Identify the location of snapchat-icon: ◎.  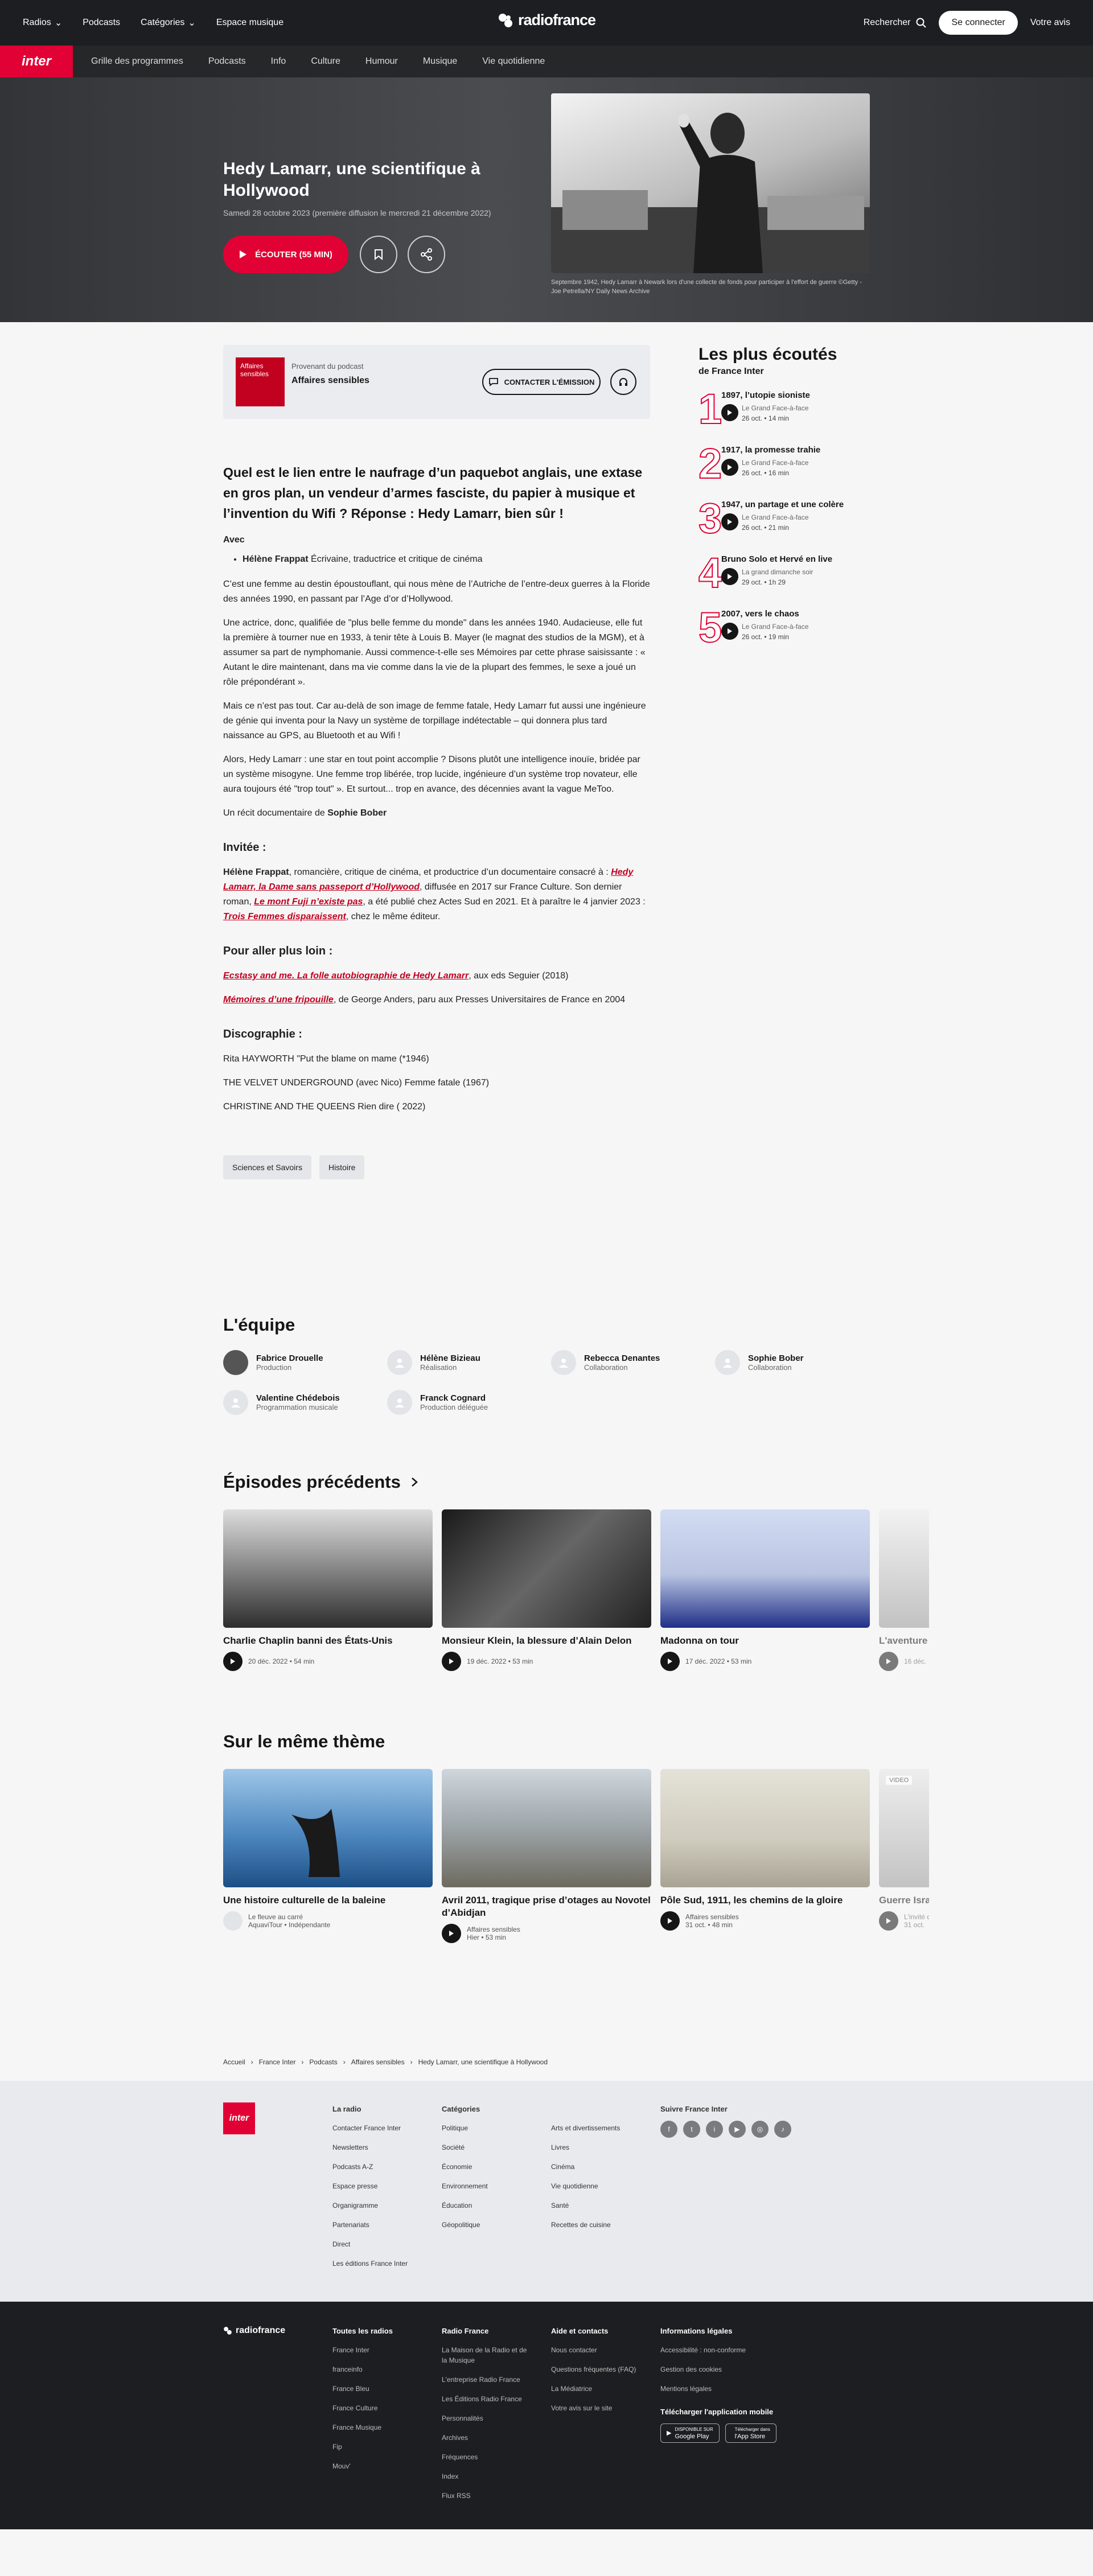
(760, 2130).